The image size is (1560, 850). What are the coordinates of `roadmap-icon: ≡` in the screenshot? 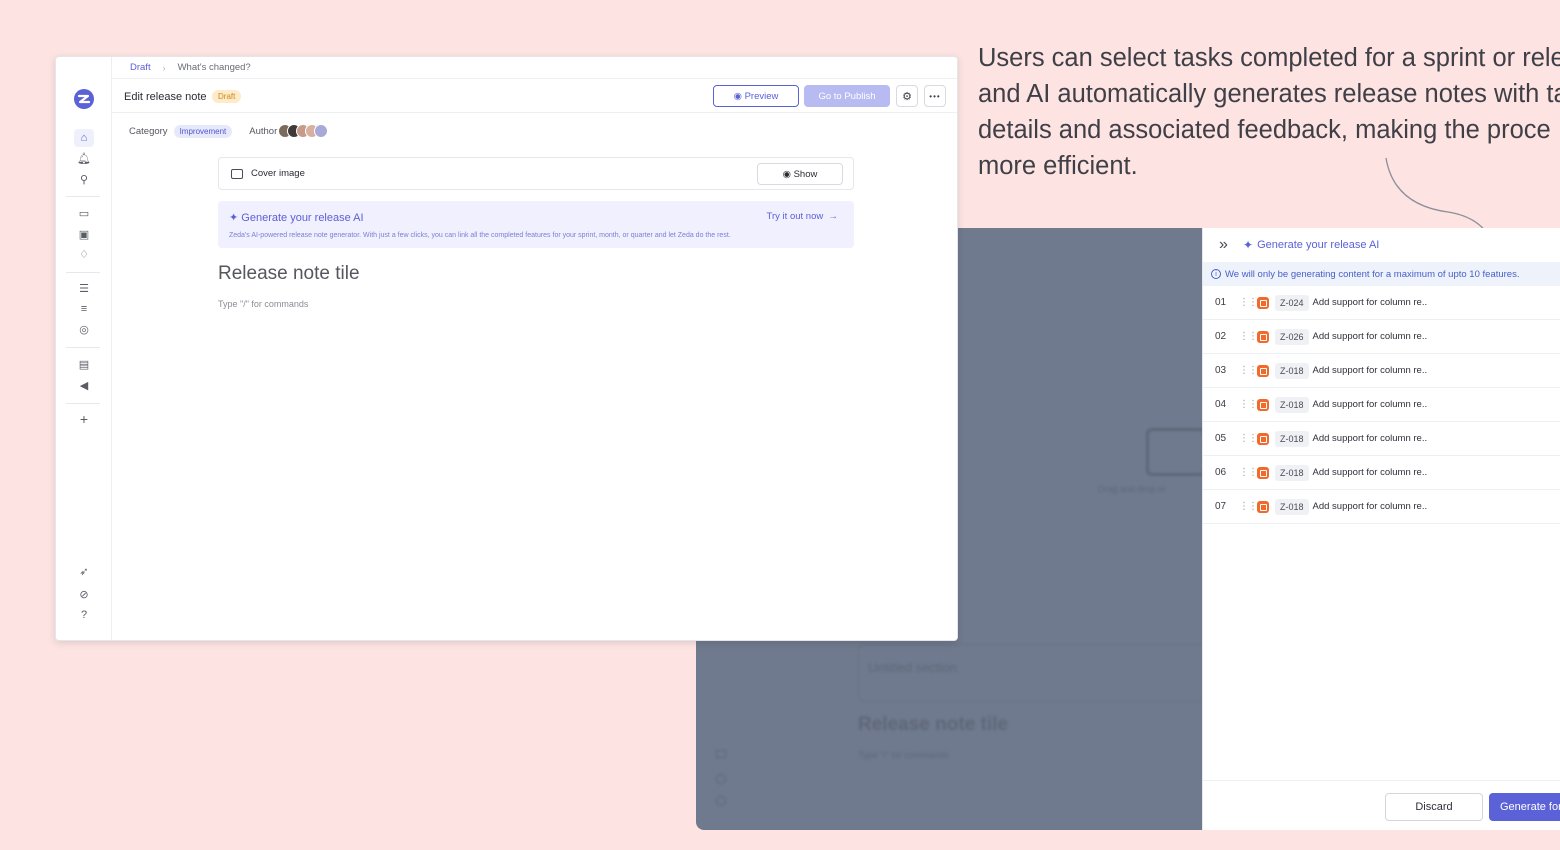 It's located at (84, 309).